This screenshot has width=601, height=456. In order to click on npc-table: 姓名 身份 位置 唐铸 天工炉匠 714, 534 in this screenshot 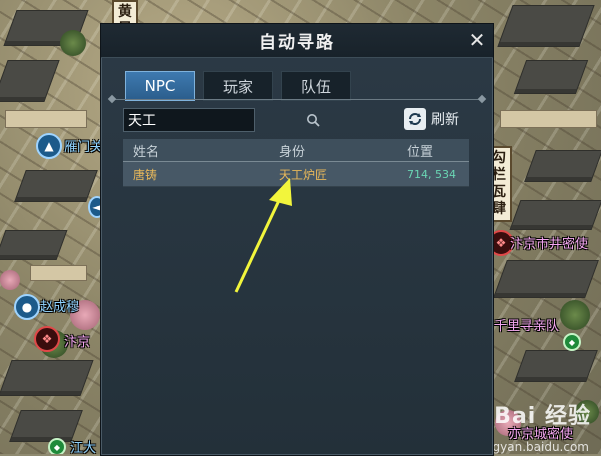, I will do `click(296, 163)`.